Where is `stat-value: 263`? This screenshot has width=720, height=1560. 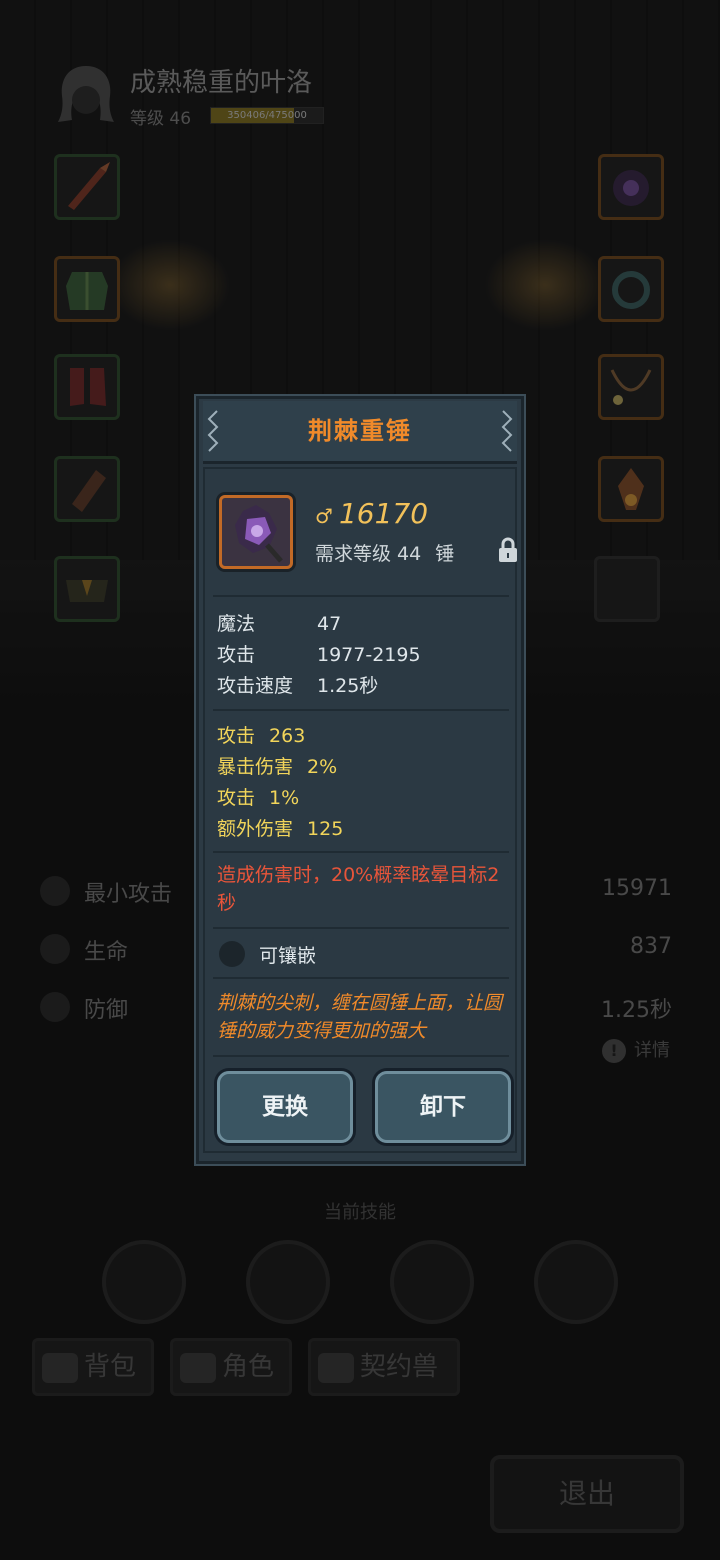
stat-value: 263 is located at coordinates (287, 736).